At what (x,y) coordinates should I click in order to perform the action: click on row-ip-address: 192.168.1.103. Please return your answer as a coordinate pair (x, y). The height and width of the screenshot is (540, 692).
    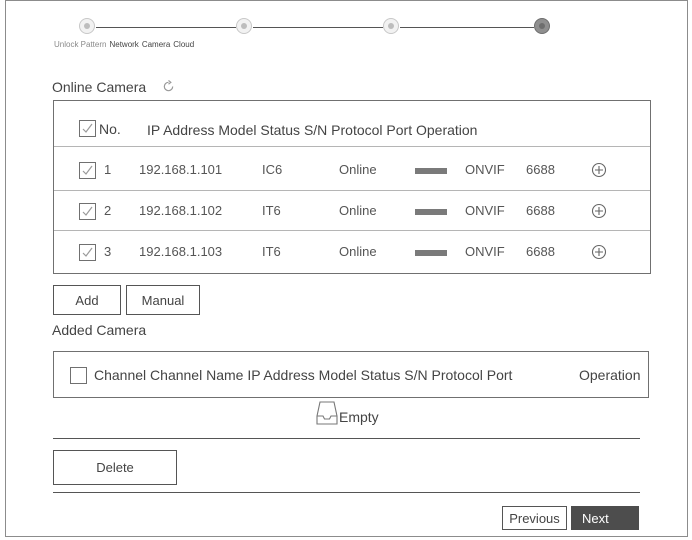
    Looking at the image, I should click on (181, 251).